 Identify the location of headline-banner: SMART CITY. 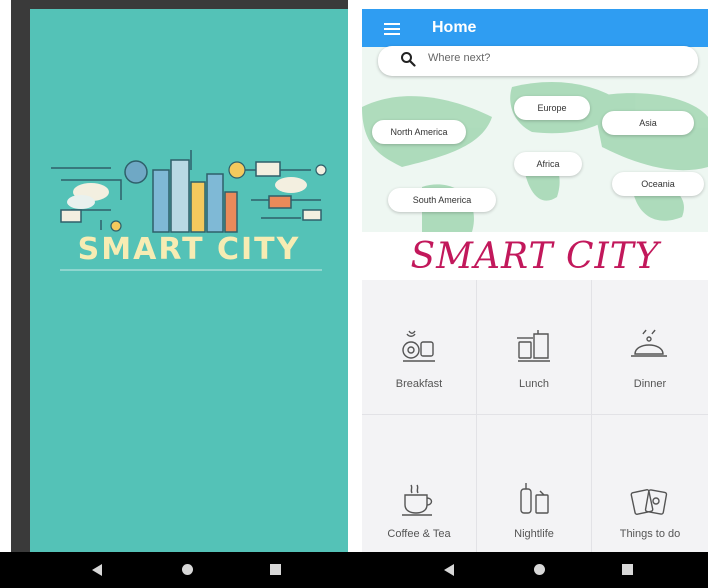
(535, 256).